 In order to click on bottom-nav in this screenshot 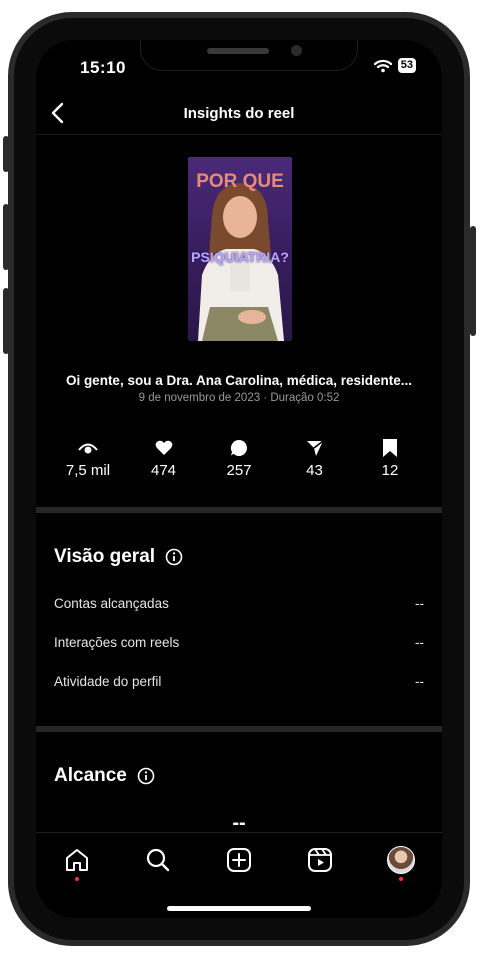, I will do `click(239, 860)`.